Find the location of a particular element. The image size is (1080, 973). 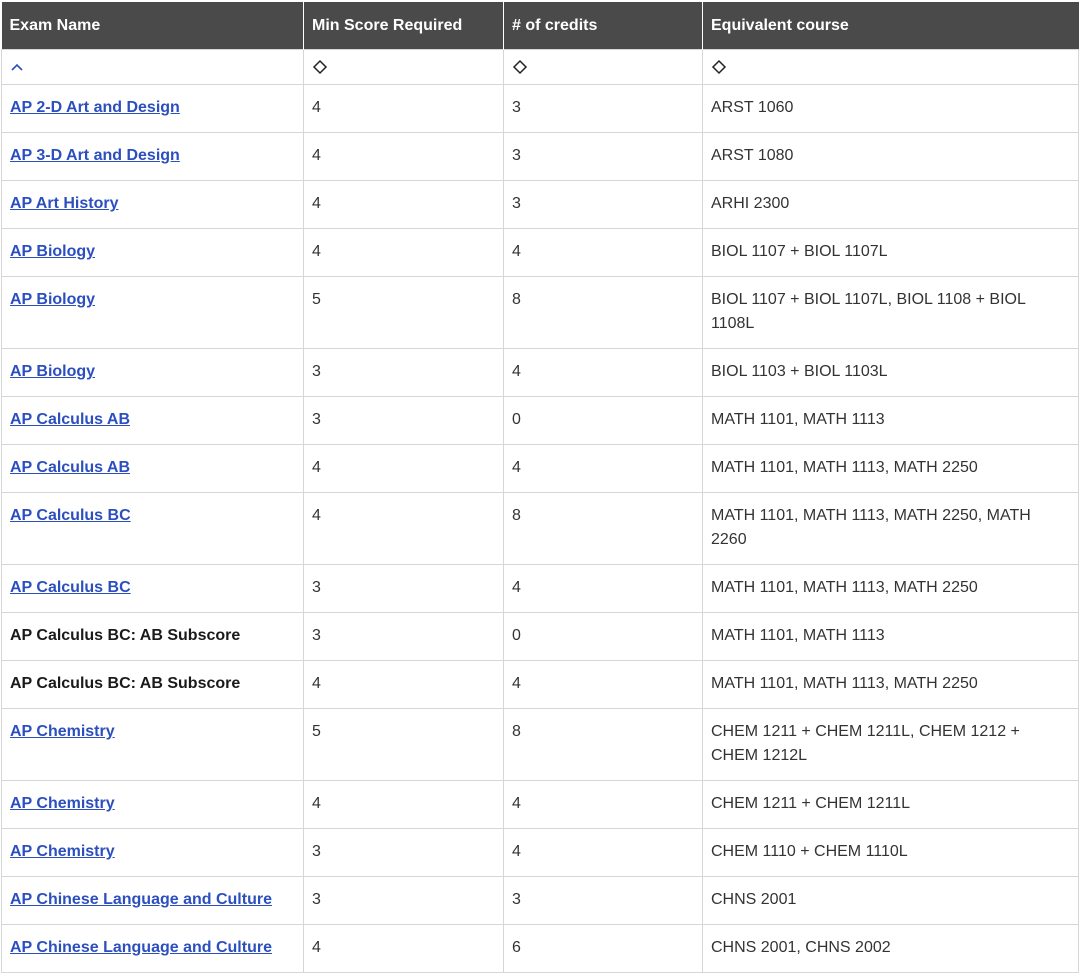

table-row: AP Biology 3 4 BIOL 1103 + BIOL 1103L is located at coordinates (540, 372).